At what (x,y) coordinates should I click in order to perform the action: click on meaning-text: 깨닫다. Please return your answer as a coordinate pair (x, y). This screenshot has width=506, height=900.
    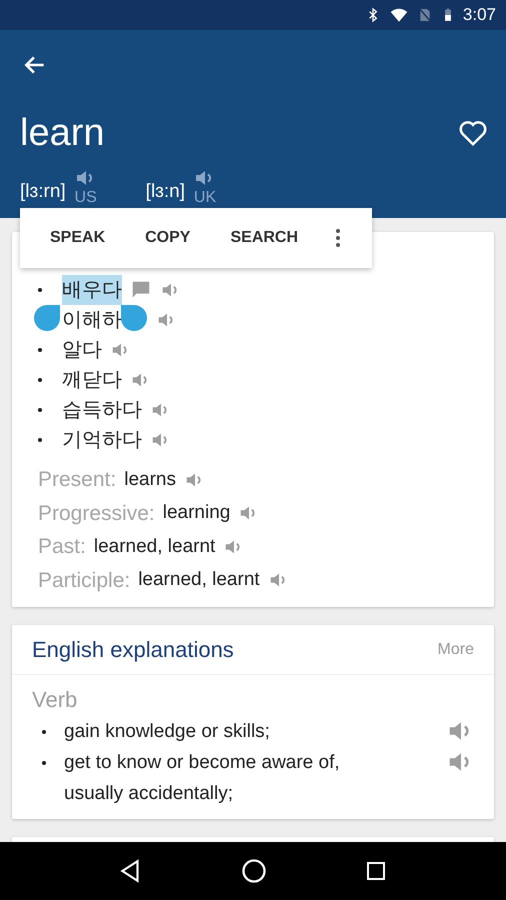
    Looking at the image, I should click on (92, 380).